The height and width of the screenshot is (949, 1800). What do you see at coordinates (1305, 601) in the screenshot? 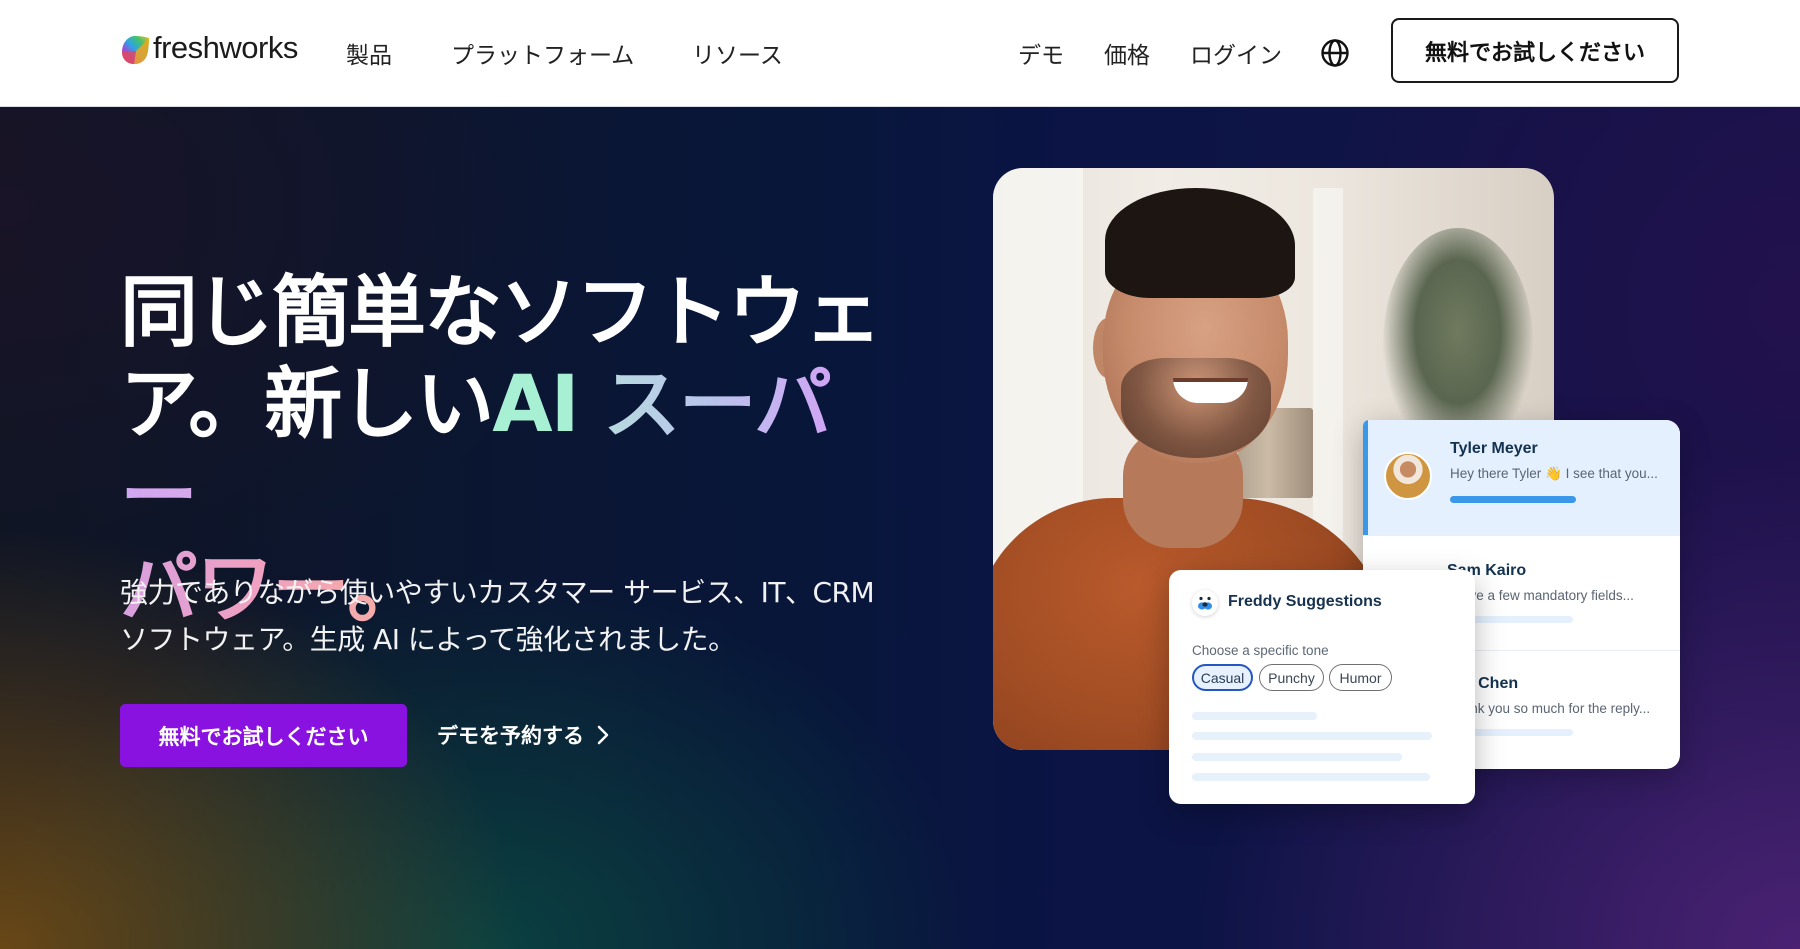
I see `freddy-title: Freddy Suggestions` at bounding box center [1305, 601].